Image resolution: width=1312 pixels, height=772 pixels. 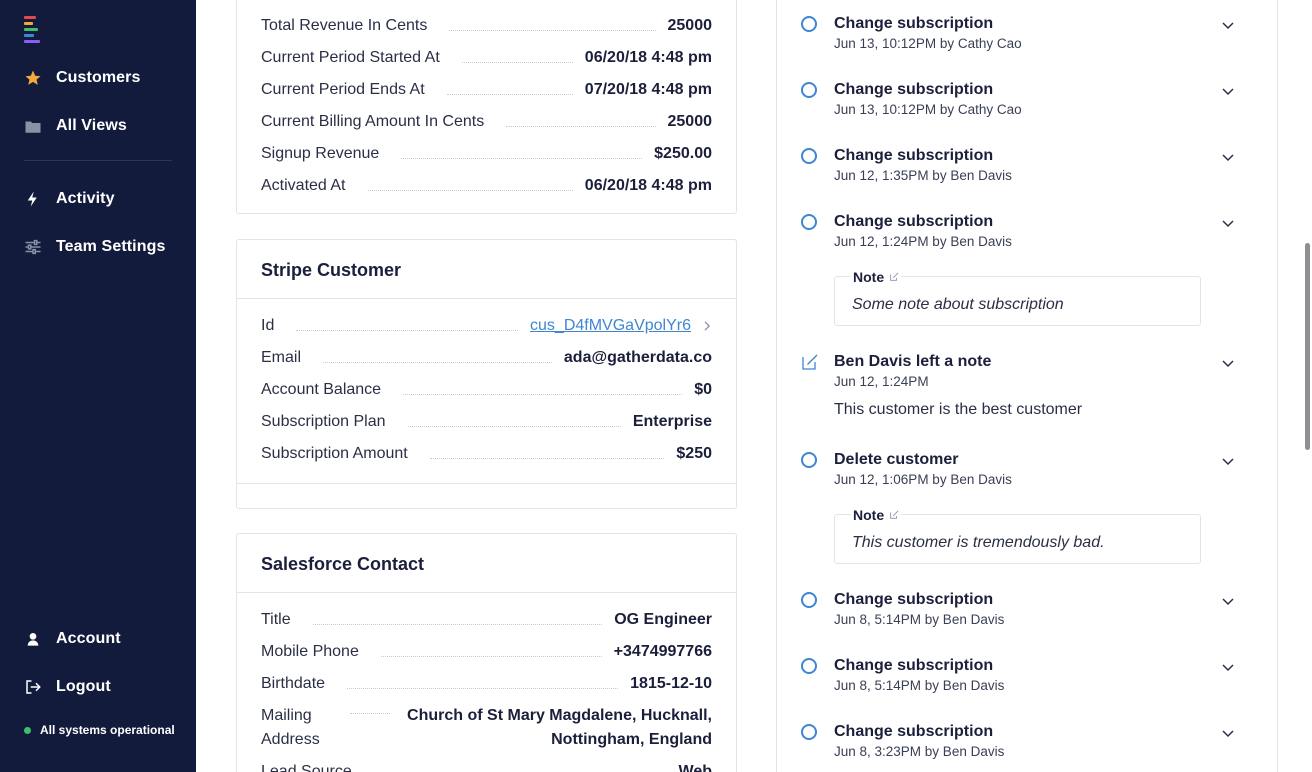 I want to click on star-icon, so click(x=33, y=78).